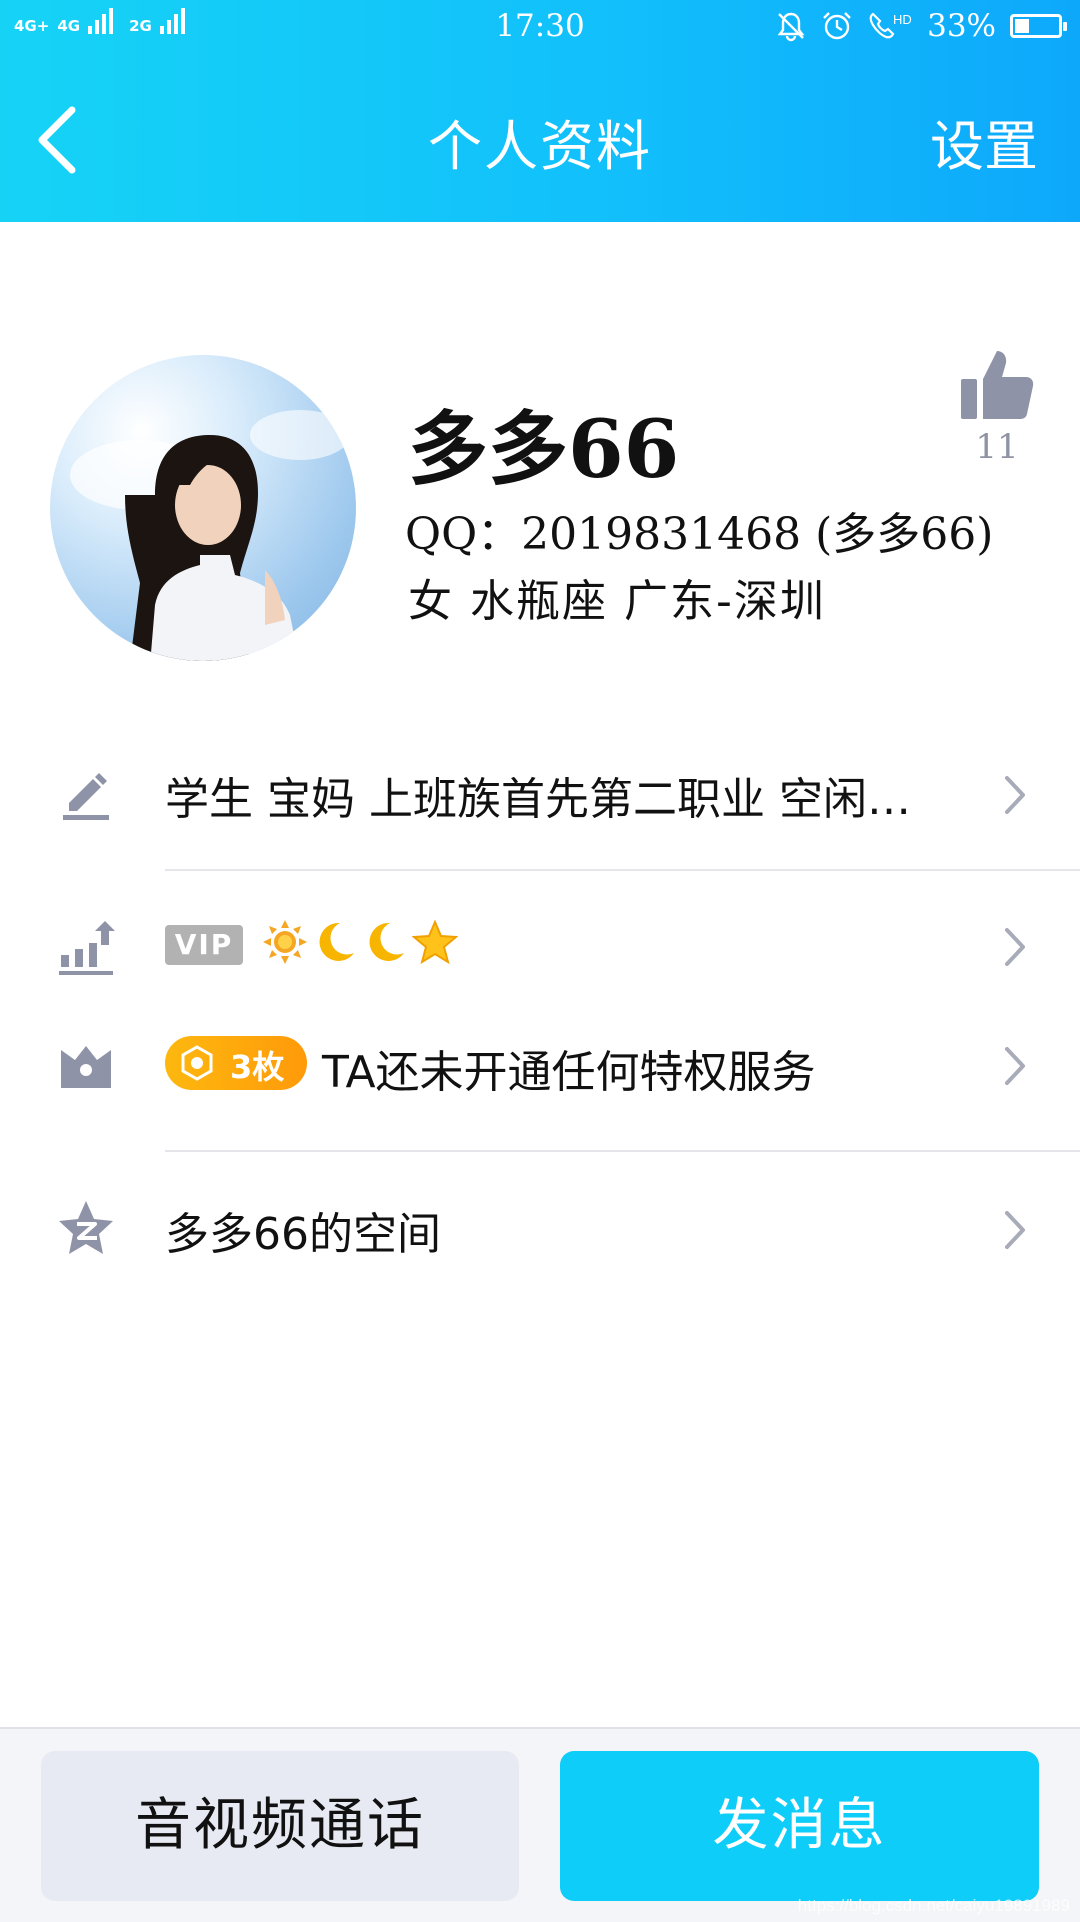 The width and height of the screenshot is (1080, 1922). Describe the element at coordinates (997, 447) in the screenshot. I see `like-count: 11` at that location.